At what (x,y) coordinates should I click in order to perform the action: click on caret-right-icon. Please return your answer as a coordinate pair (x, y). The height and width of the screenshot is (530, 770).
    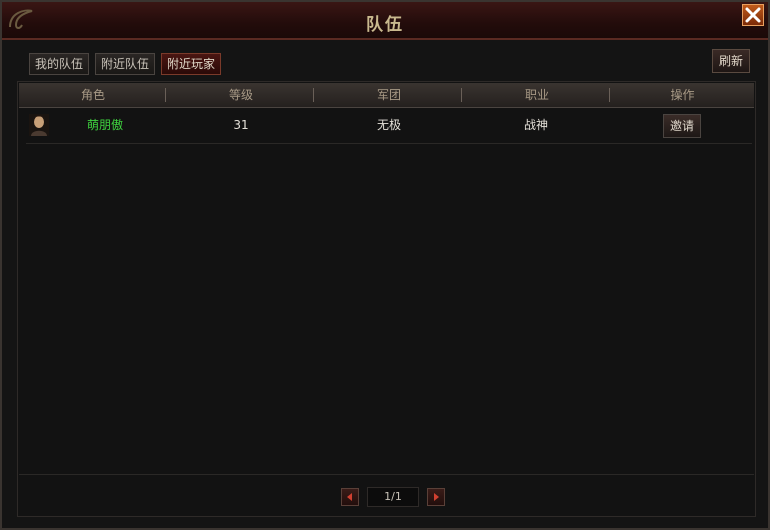
    Looking at the image, I should click on (436, 497).